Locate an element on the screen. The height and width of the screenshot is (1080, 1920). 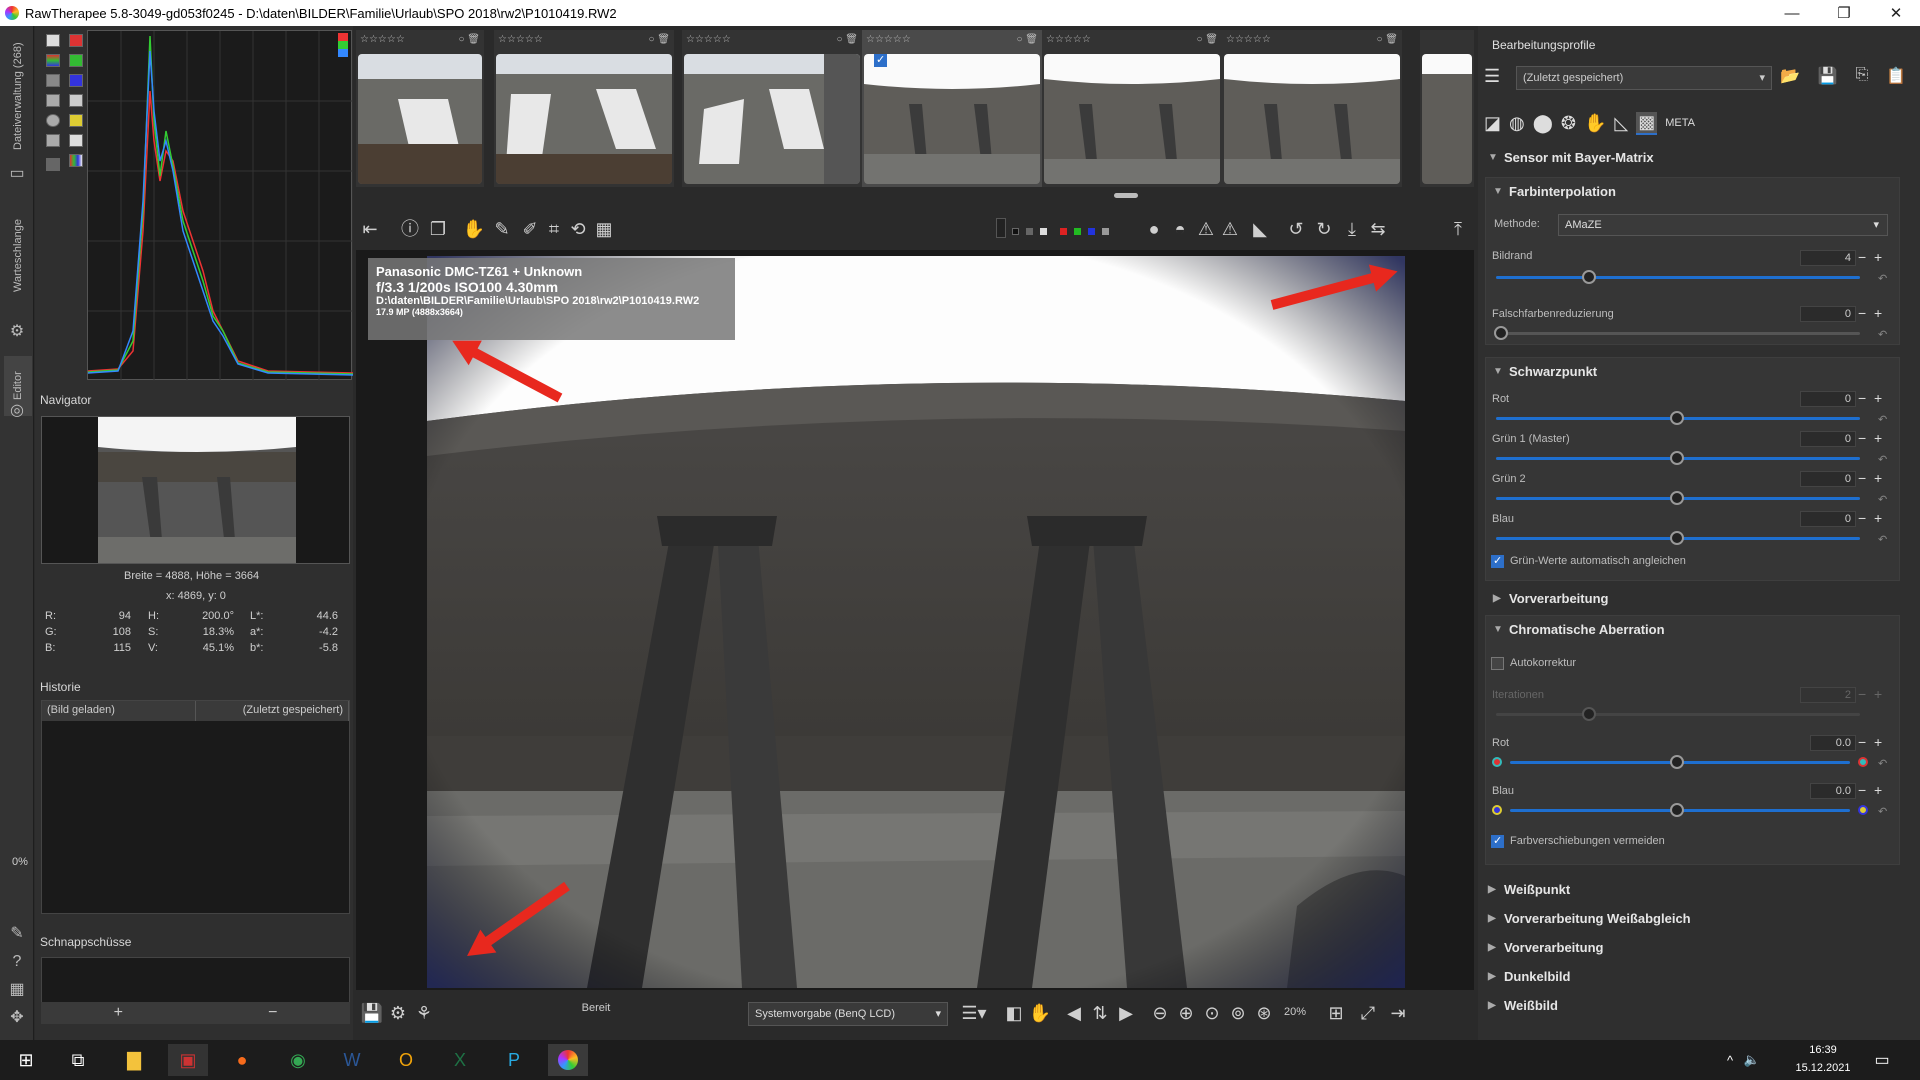
folder-icon: ▭ is located at coordinates (17, 174).